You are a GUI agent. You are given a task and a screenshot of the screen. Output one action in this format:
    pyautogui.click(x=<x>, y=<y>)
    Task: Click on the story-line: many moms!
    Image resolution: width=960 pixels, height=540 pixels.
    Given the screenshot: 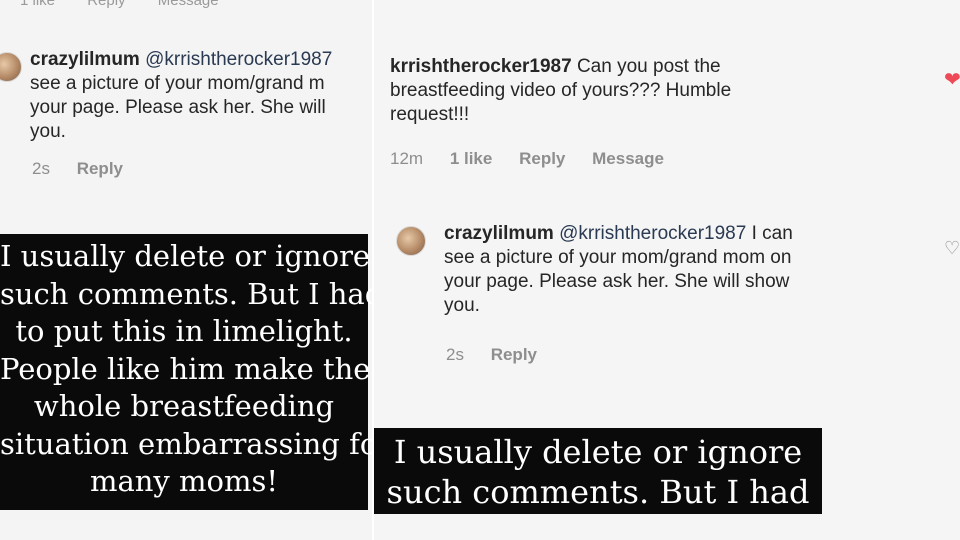 What is the action you would take?
    pyautogui.click(x=184, y=481)
    